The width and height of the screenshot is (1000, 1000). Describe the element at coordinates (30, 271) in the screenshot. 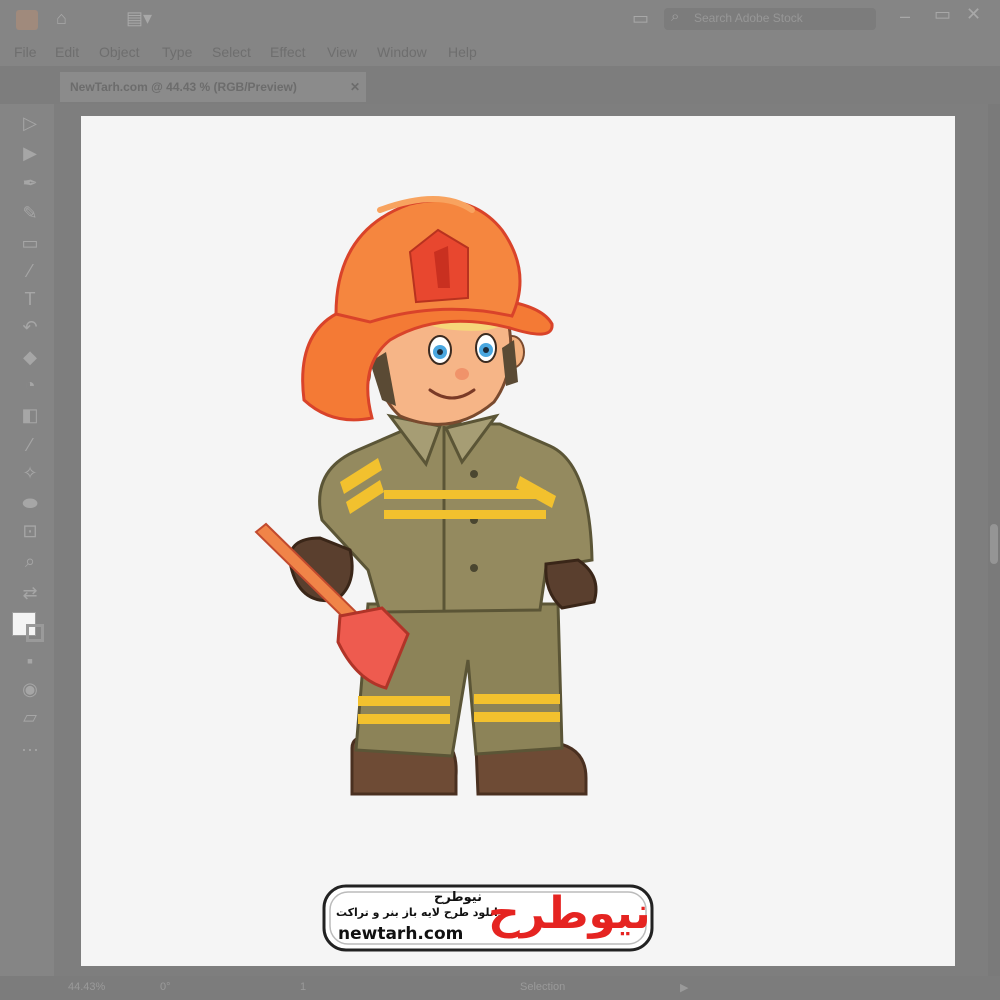

I see `paintbrush-tool-icon: ⁄` at that location.